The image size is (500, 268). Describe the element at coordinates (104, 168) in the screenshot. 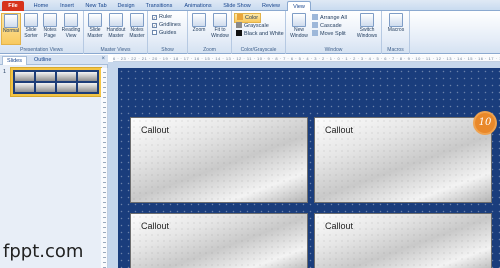

I see `vertical-ruler` at that location.